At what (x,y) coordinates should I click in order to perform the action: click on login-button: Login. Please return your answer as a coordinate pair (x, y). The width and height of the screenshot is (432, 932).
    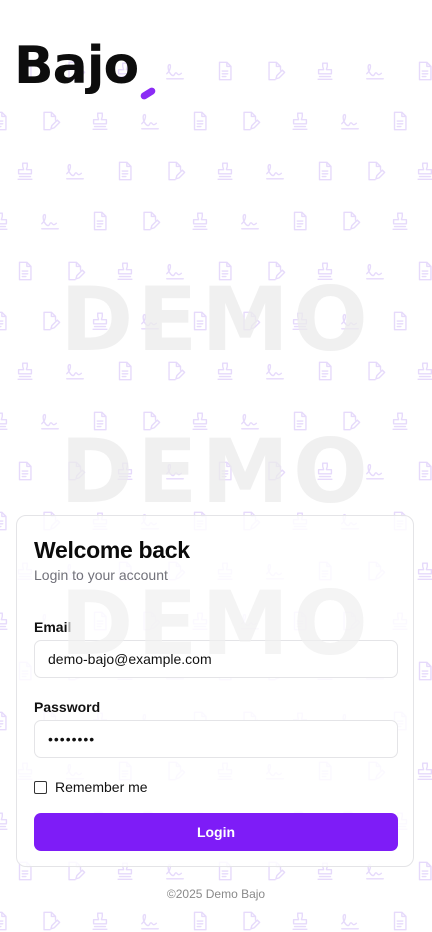
    Looking at the image, I should click on (216, 832).